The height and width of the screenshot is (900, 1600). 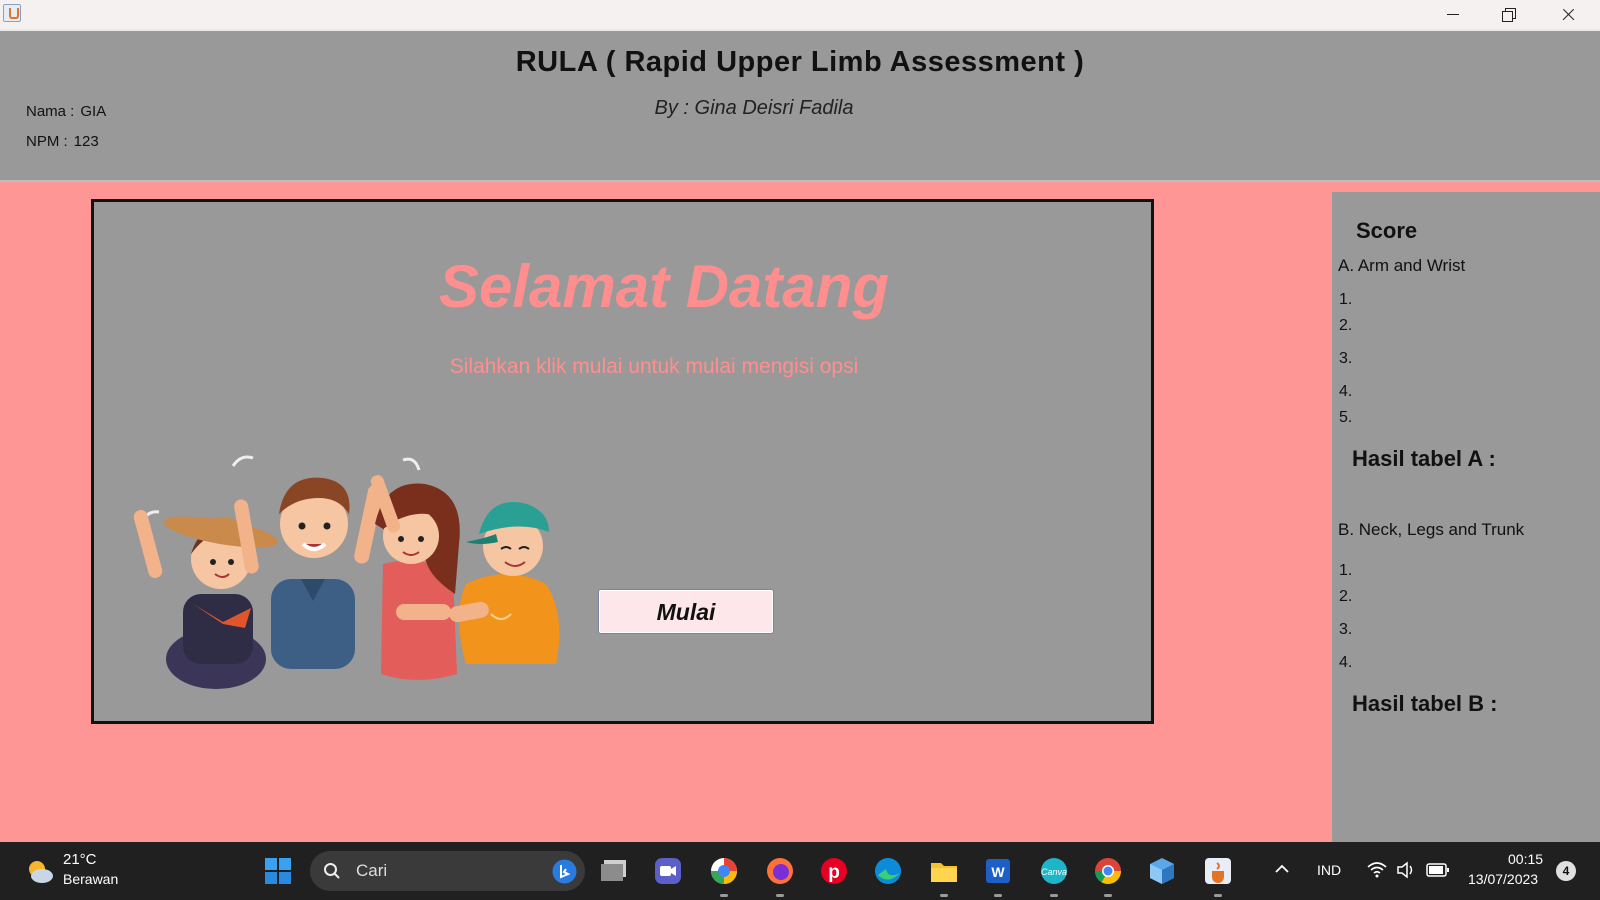 What do you see at coordinates (1568, 14) in the screenshot?
I see `close-button` at bounding box center [1568, 14].